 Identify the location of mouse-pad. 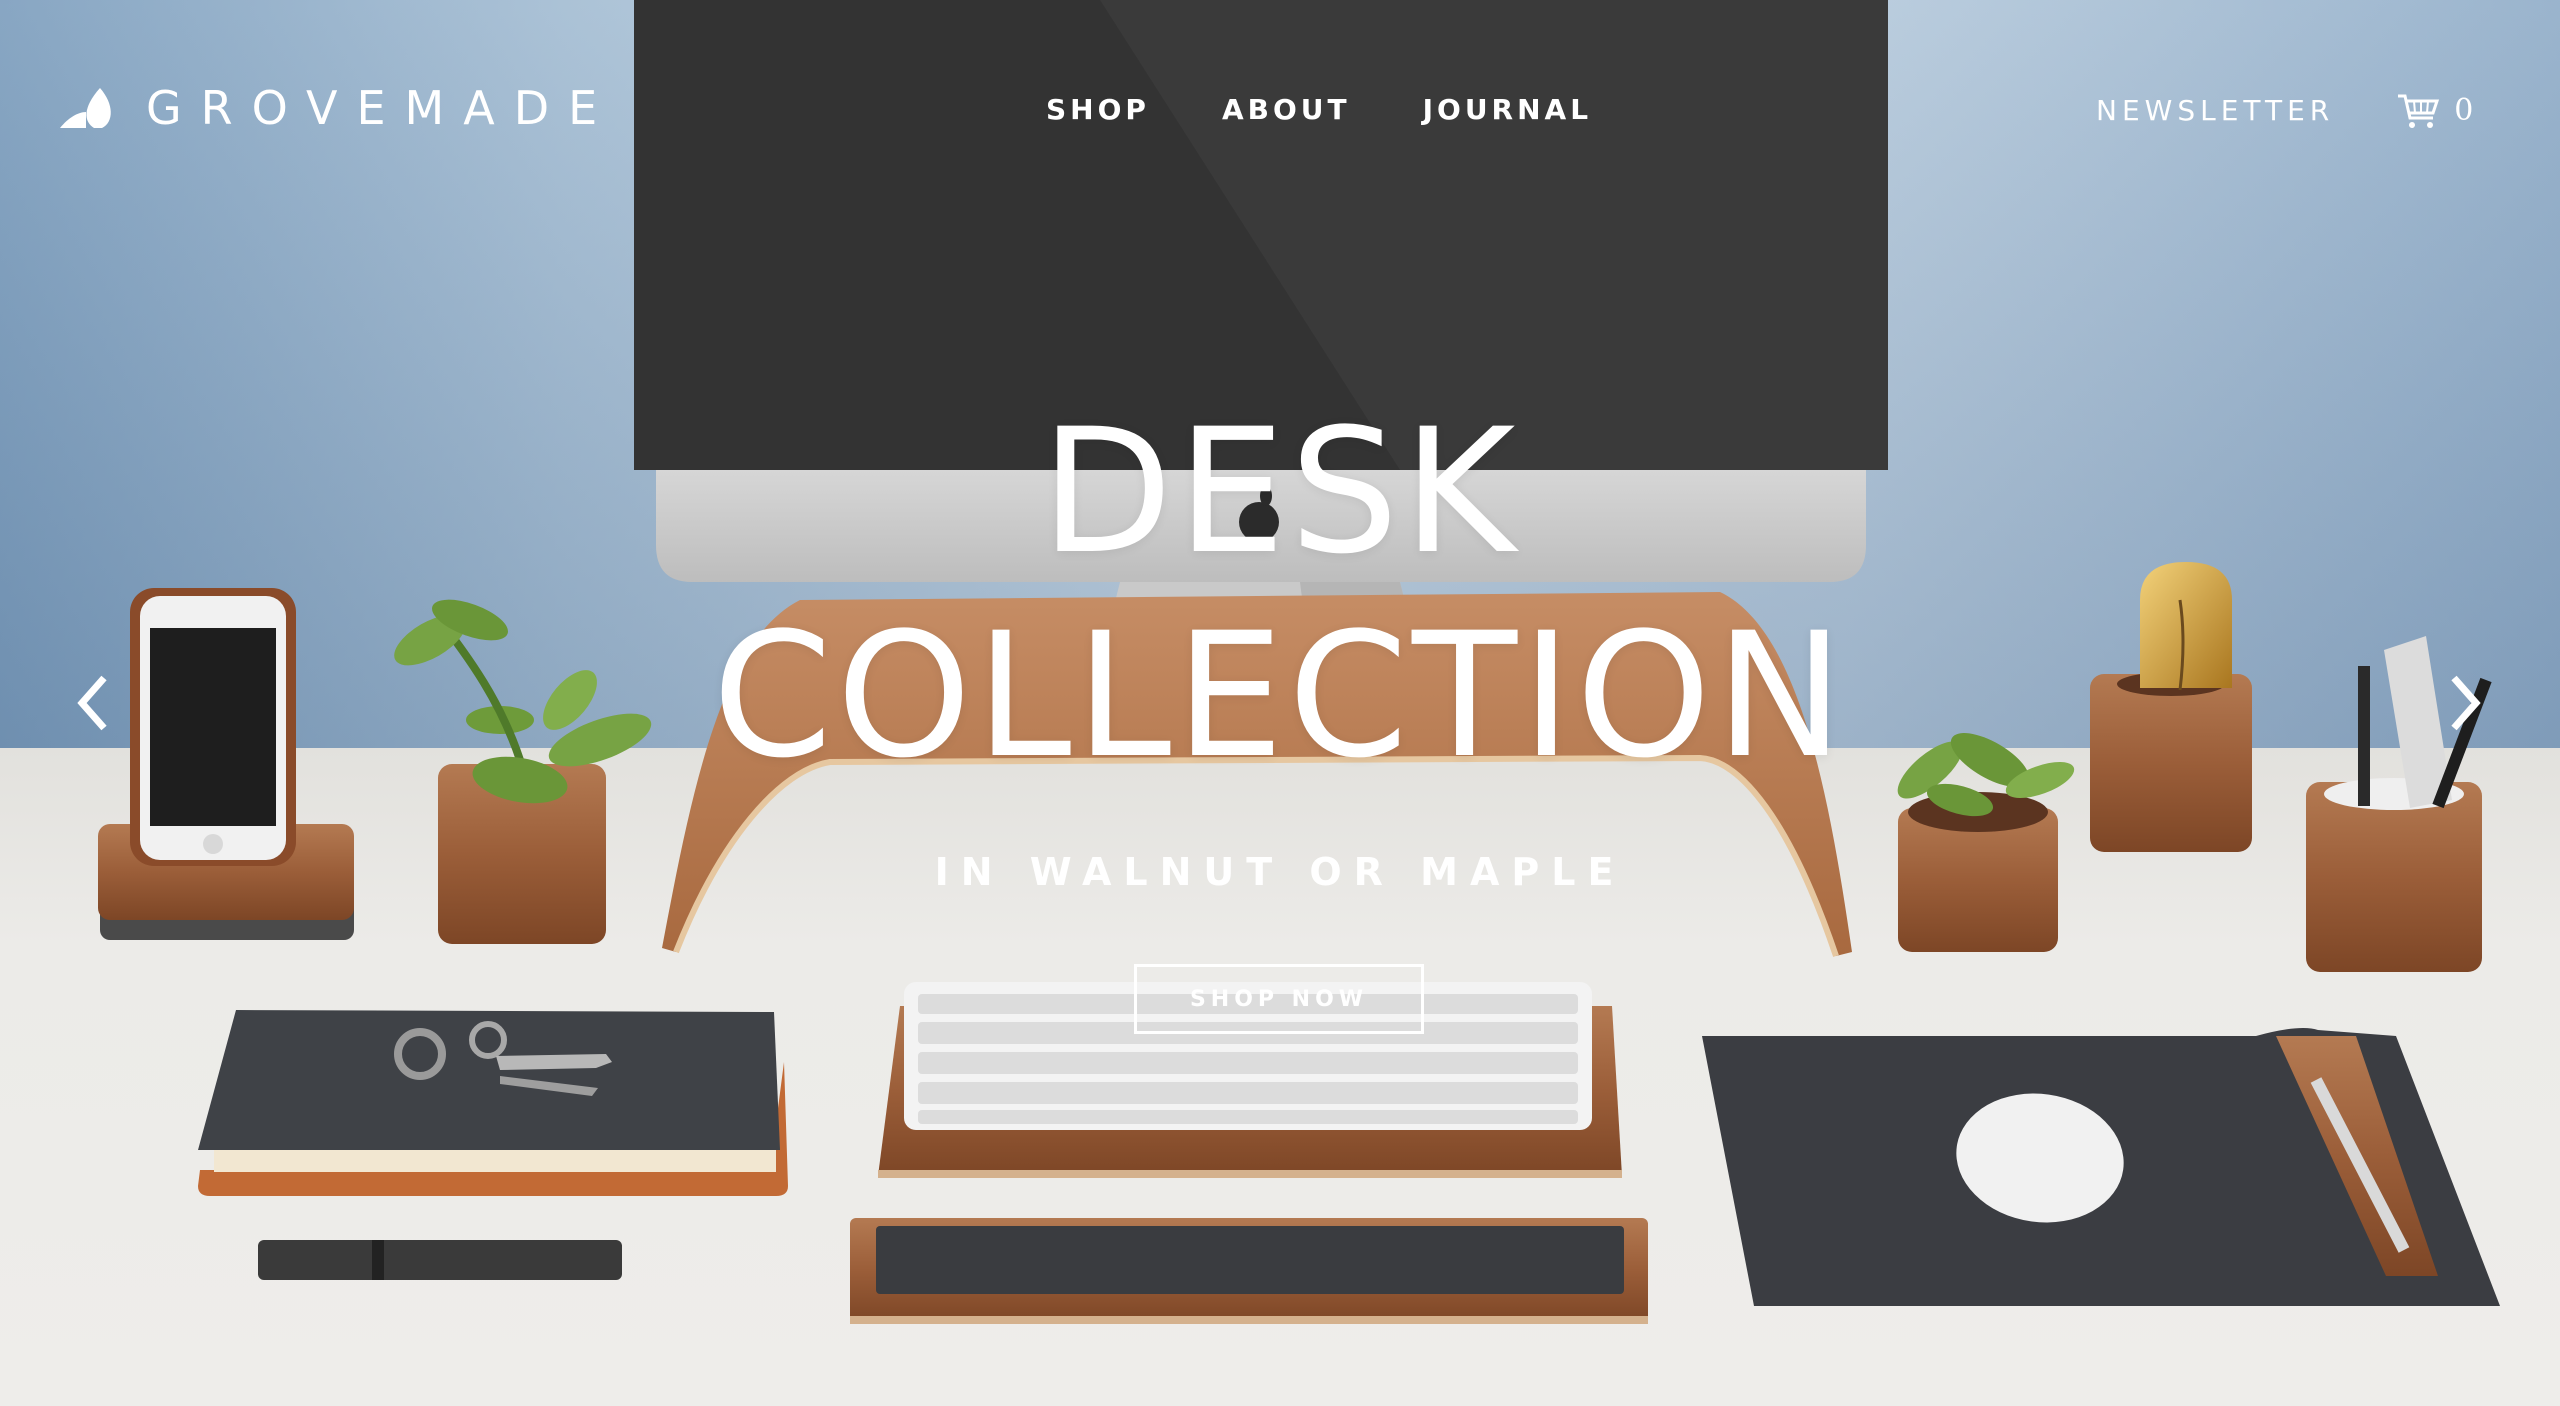
(2101, 1167).